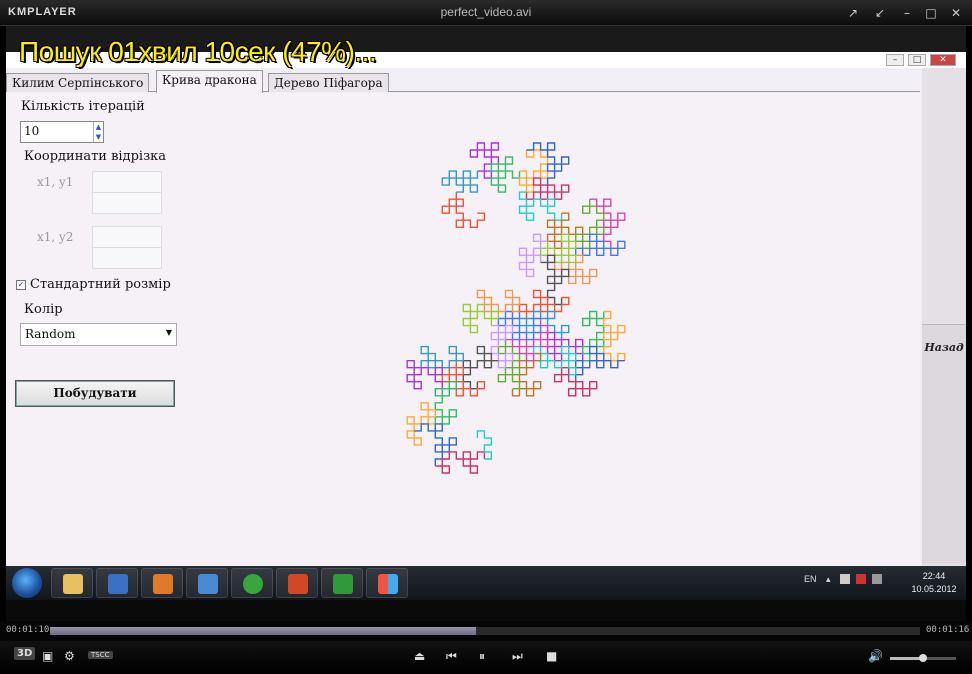 The height and width of the screenshot is (674, 972). What do you see at coordinates (25, 653) in the screenshot?
I see `3d-button: 3D` at bounding box center [25, 653].